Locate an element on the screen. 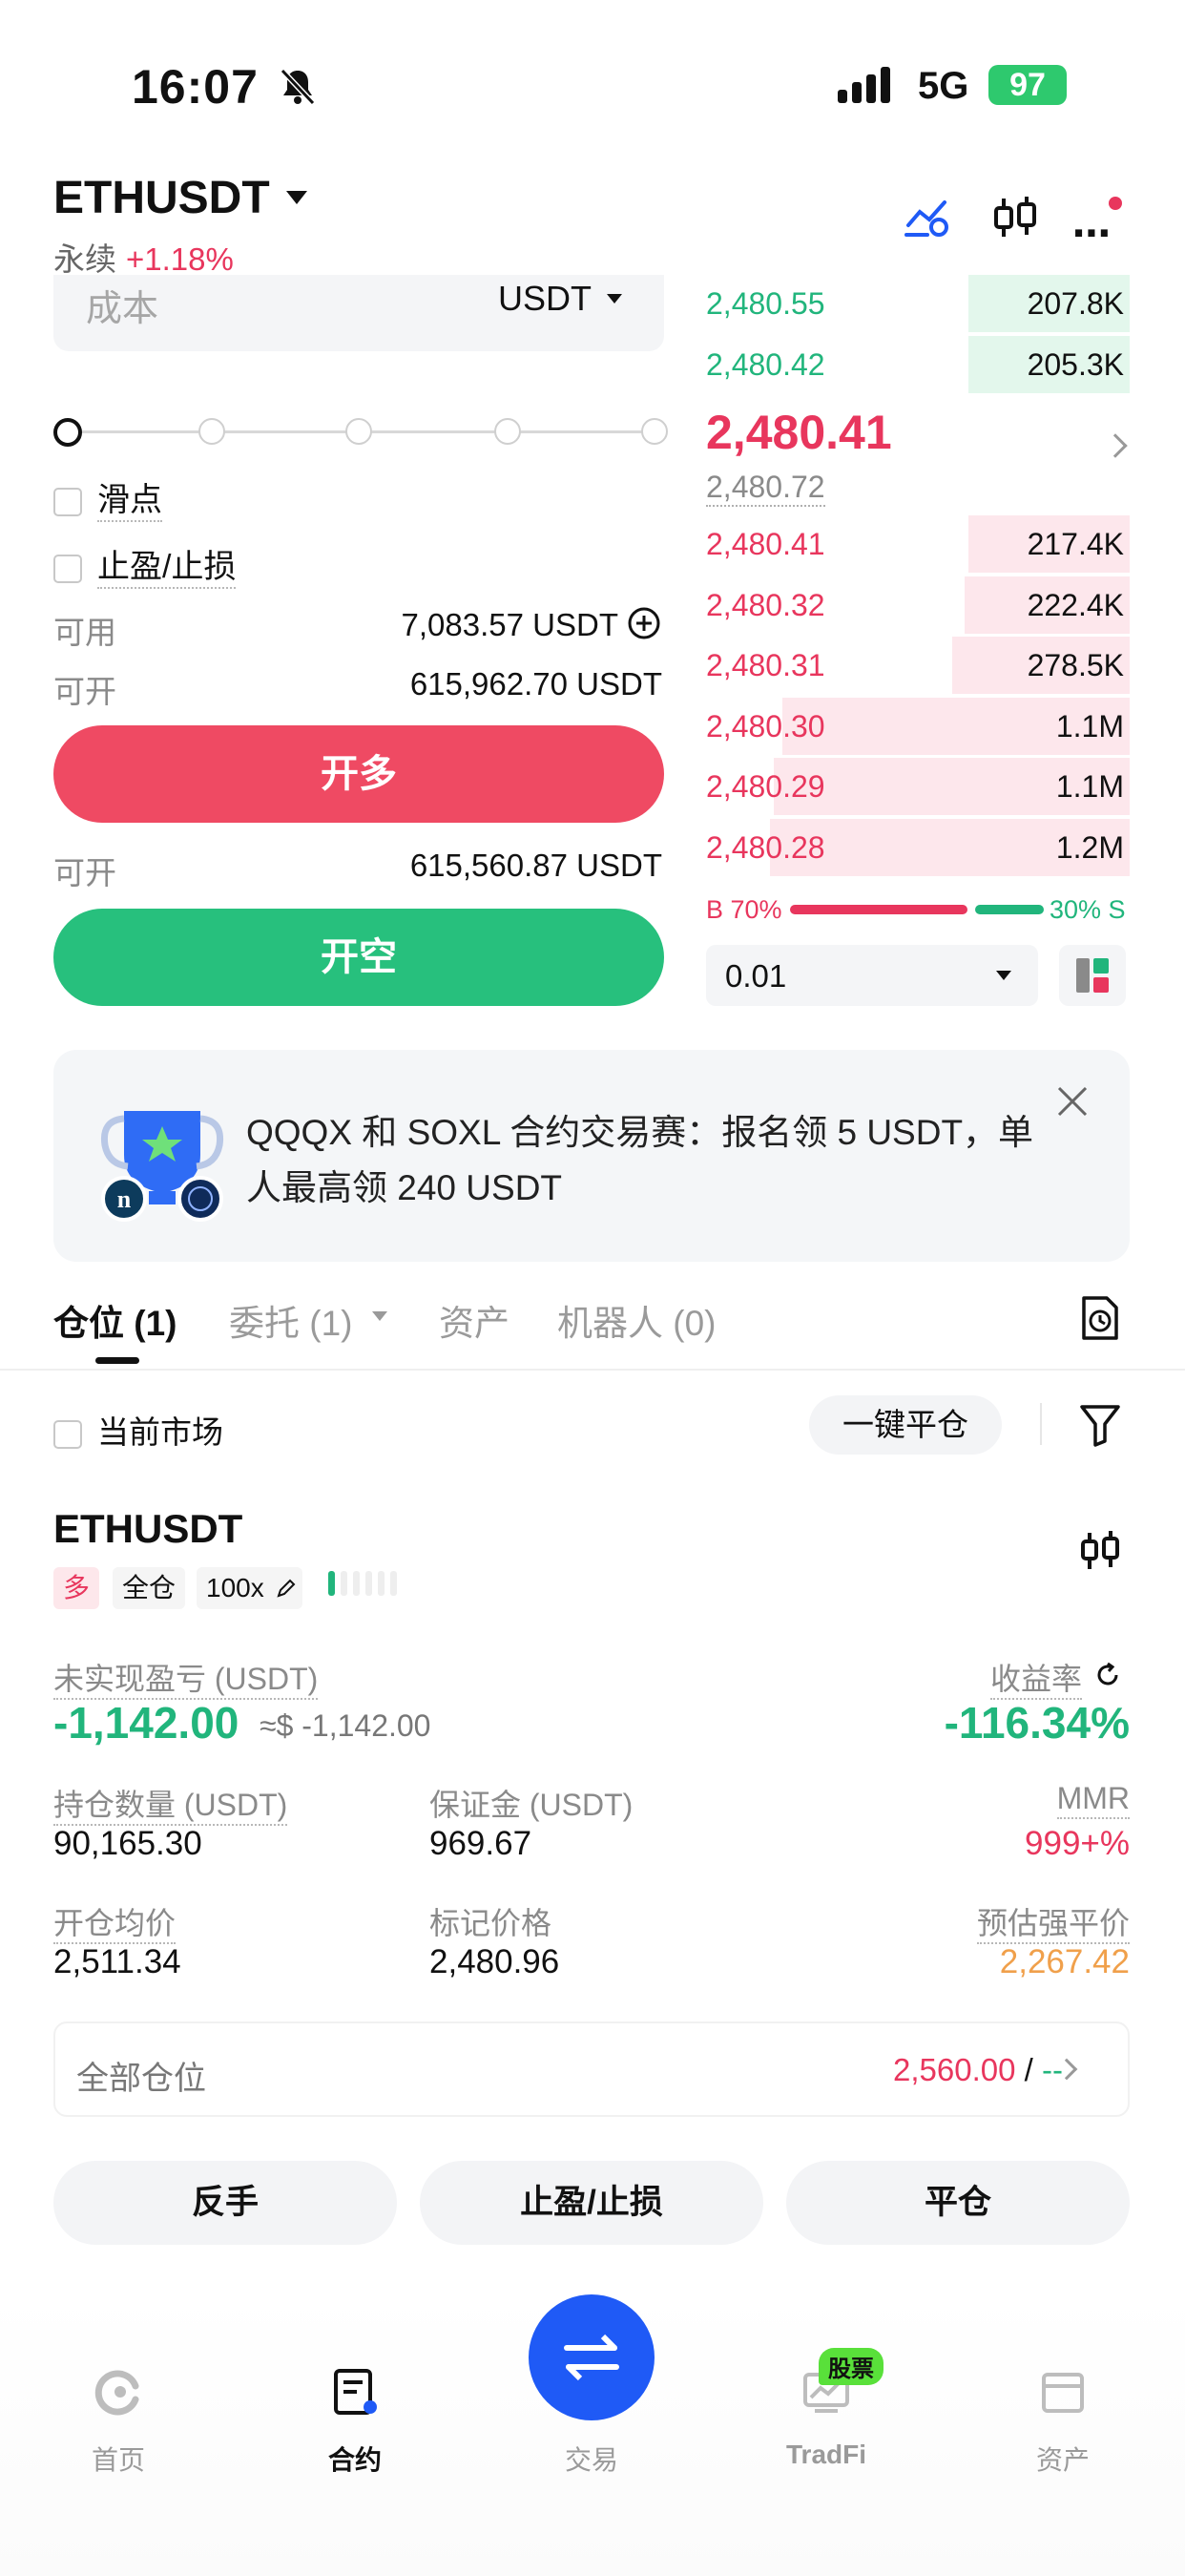 The height and width of the screenshot is (2576, 1185). bid-row: 2,480.29 1.1M is located at coordinates (918, 786).